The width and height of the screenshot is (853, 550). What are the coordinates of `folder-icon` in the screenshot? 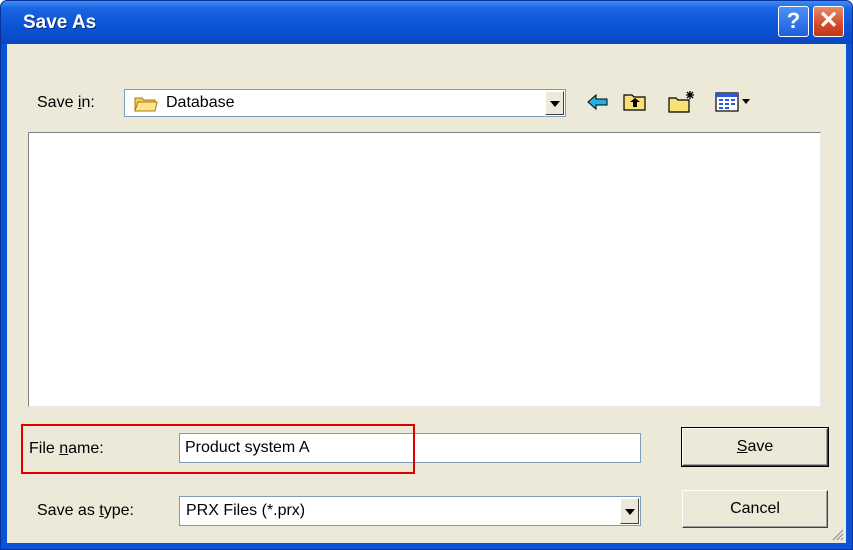 It's located at (146, 104).